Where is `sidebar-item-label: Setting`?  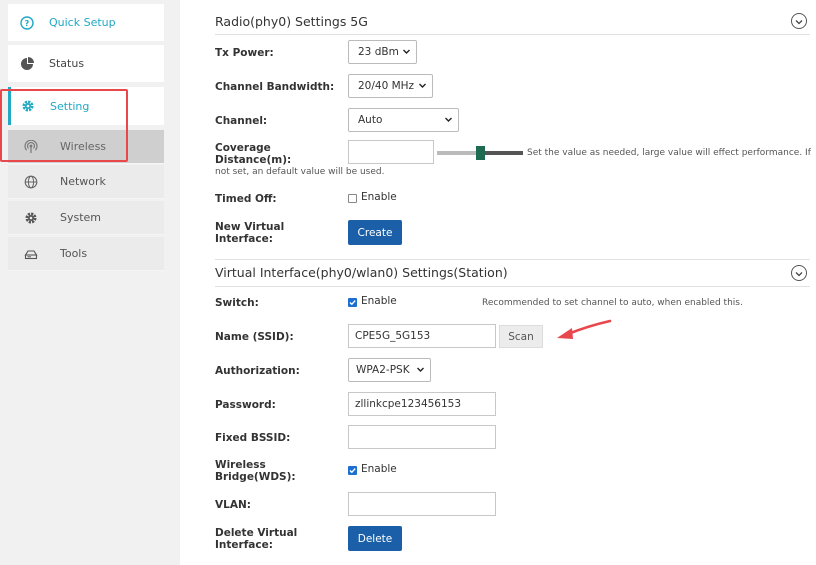 sidebar-item-label: Setting is located at coordinates (70, 106).